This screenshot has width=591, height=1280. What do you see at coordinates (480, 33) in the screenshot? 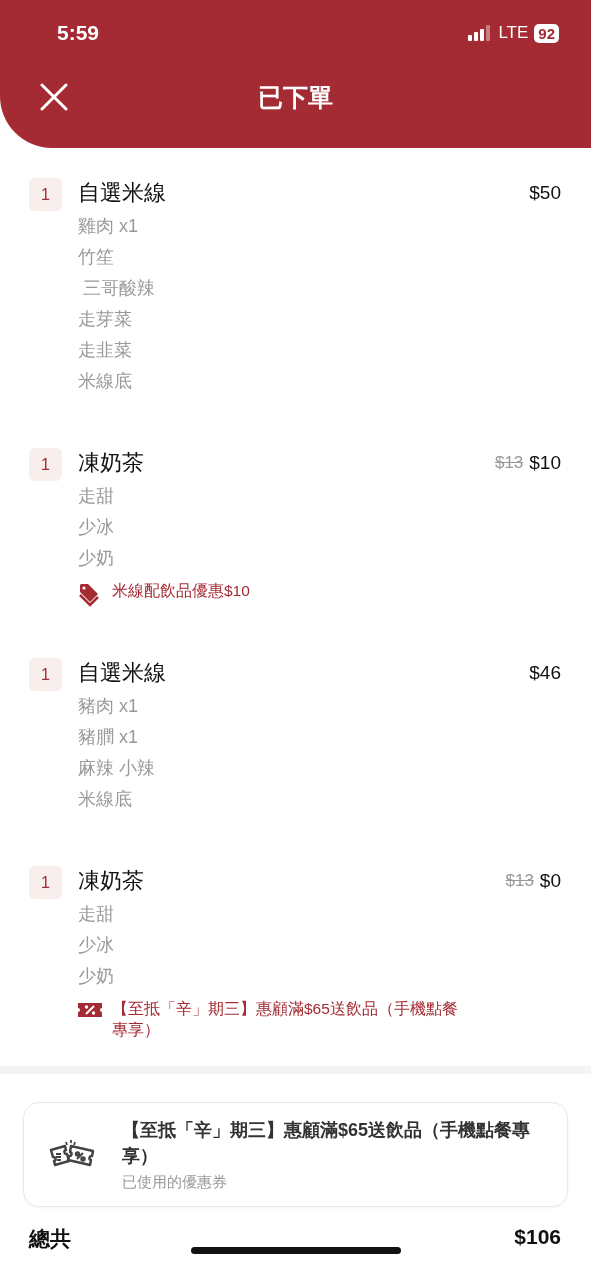
I see `signal-icon` at bounding box center [480, 33].